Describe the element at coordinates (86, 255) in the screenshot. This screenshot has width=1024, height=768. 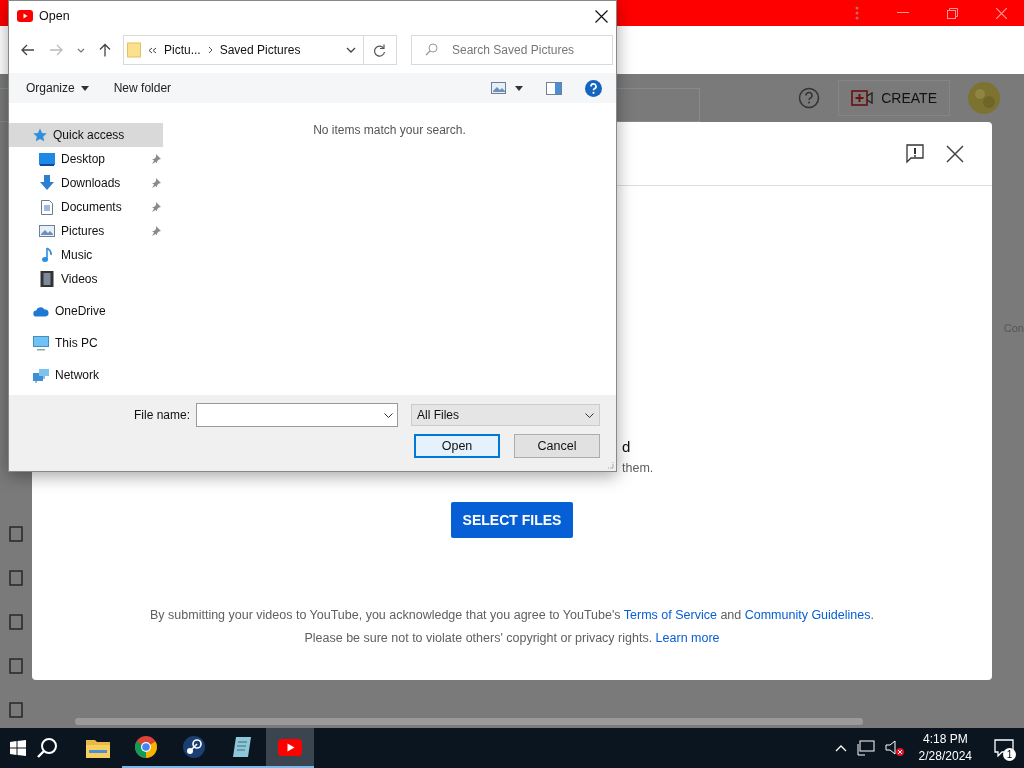
I see `nav-item: Music` at that location.